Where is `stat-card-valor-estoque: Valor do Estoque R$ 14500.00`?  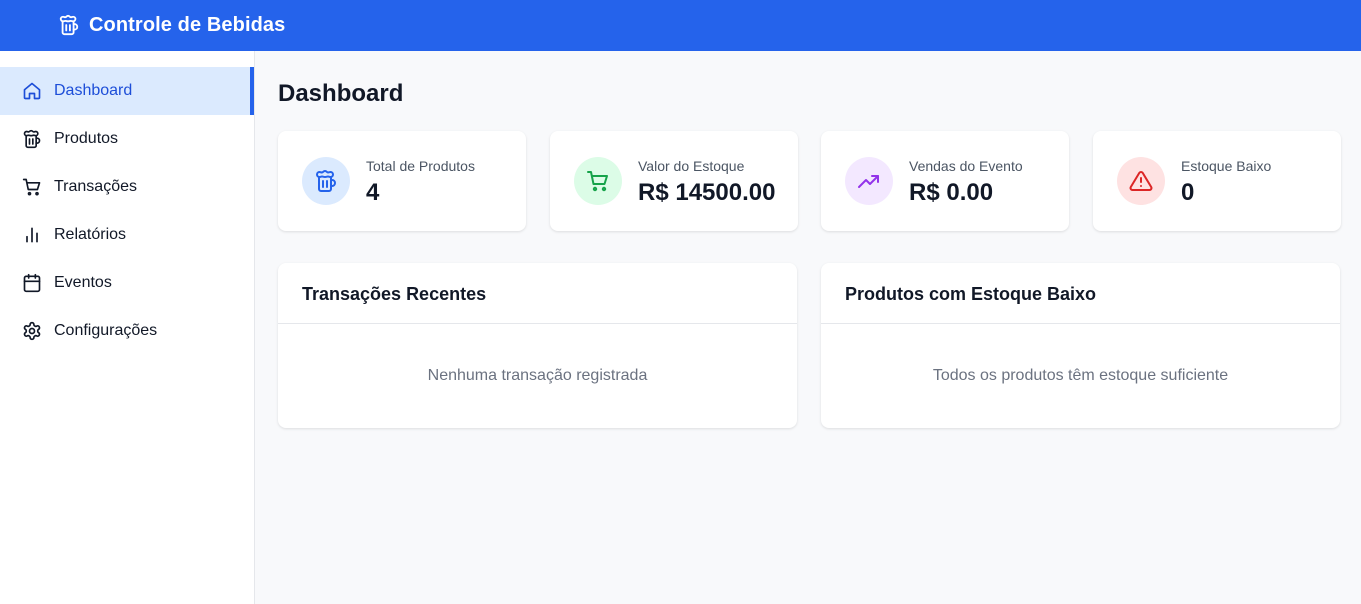
stat-card-valor-estoque: Valor do Estoque R$ 14500.00 is located at coordinates (674, 181).